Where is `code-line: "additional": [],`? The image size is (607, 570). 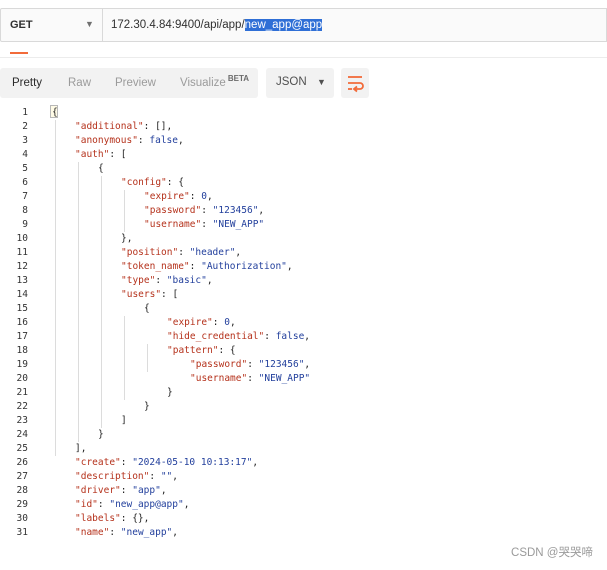
code-line: "additional": [], is located at coordinates (124, 126).